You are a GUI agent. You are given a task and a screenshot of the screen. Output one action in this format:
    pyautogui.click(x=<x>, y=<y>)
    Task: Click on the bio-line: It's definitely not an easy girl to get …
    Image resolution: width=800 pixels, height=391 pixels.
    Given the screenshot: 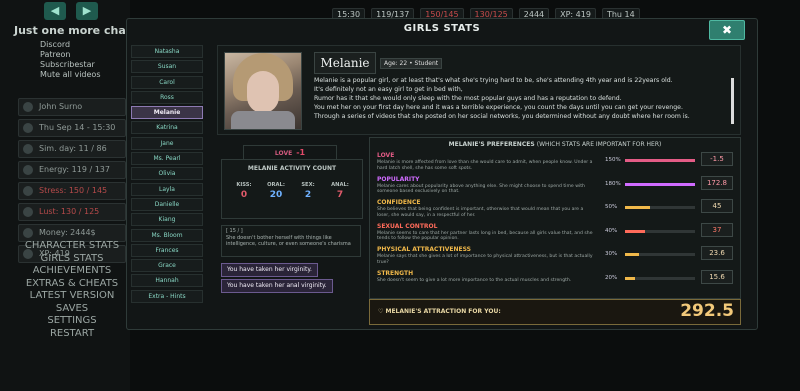 What is the action you would take?
    pyautogui.click(x=388, y=89)
    